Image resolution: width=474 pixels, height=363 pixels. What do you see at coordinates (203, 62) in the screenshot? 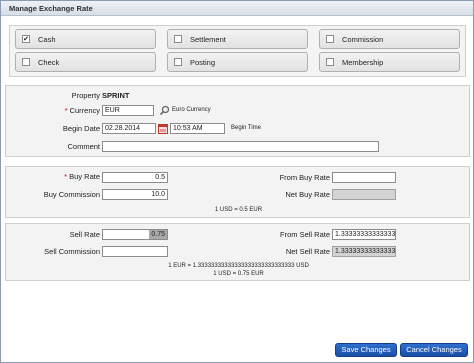
I see `checkbox-posting-label: Posting` at bounding box center [203, 62].